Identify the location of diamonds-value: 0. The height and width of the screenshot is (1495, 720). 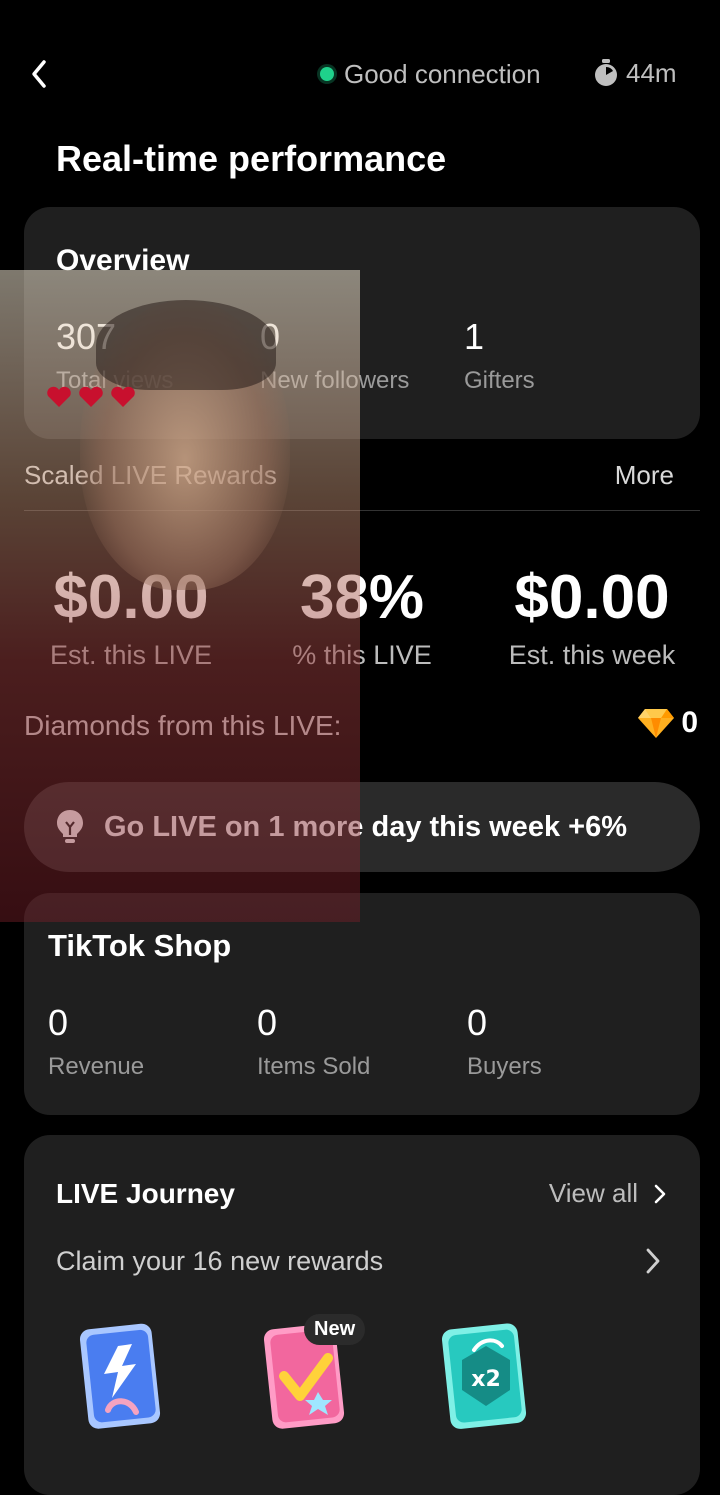
(689, 722).